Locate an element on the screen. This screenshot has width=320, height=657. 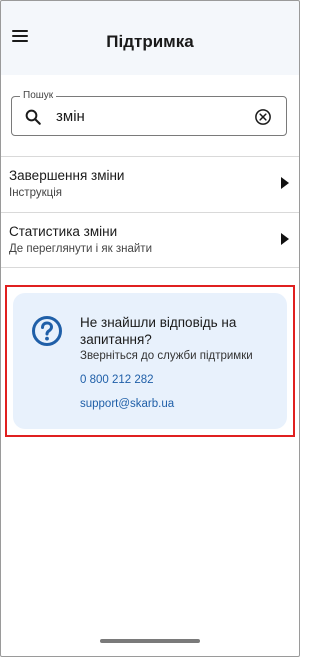
list-item-title: Статистика зміни is located at coordinates (63, 231).